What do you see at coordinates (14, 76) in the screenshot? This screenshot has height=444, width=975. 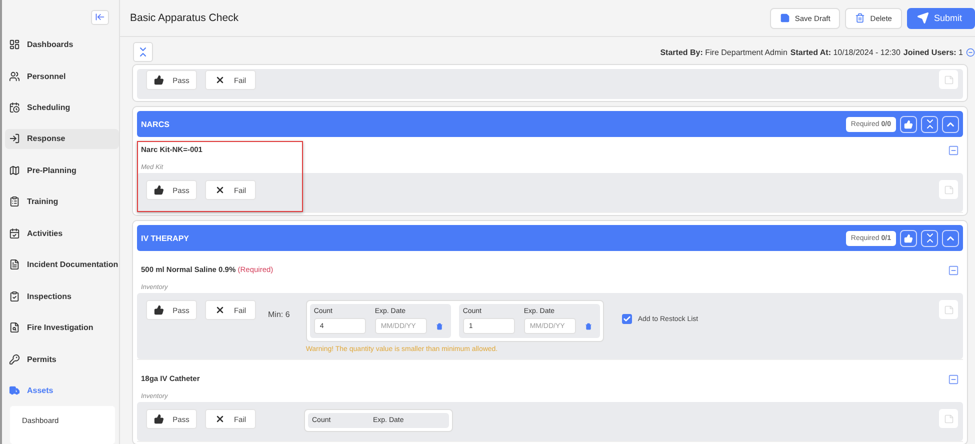 I see `people-icon` at bounding box center [14, 76].